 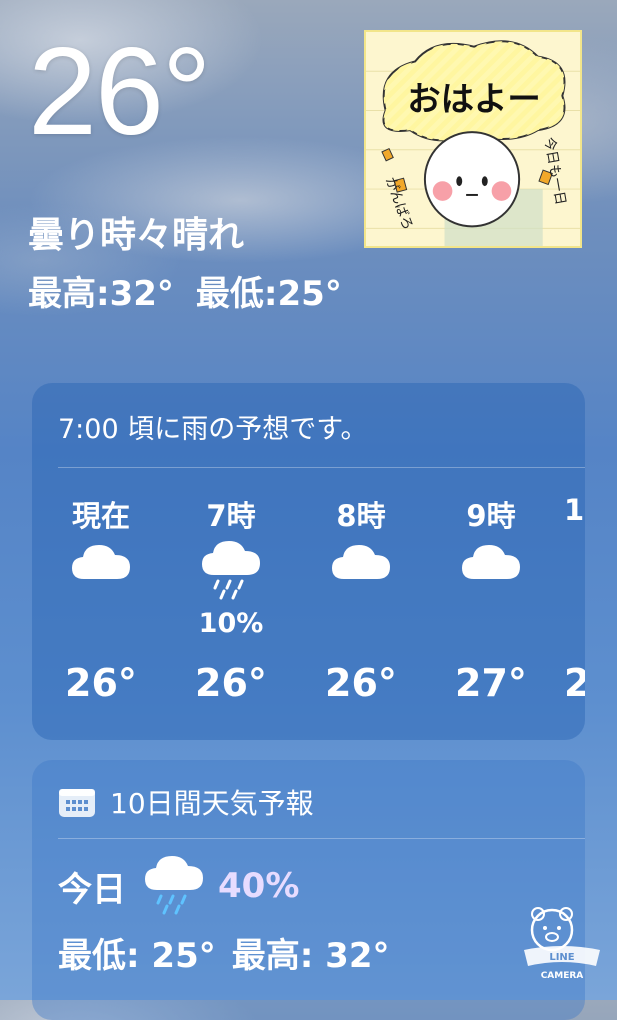 I want to click on current-condition: 曇り時々晴れ, so click(x=136, y=235).